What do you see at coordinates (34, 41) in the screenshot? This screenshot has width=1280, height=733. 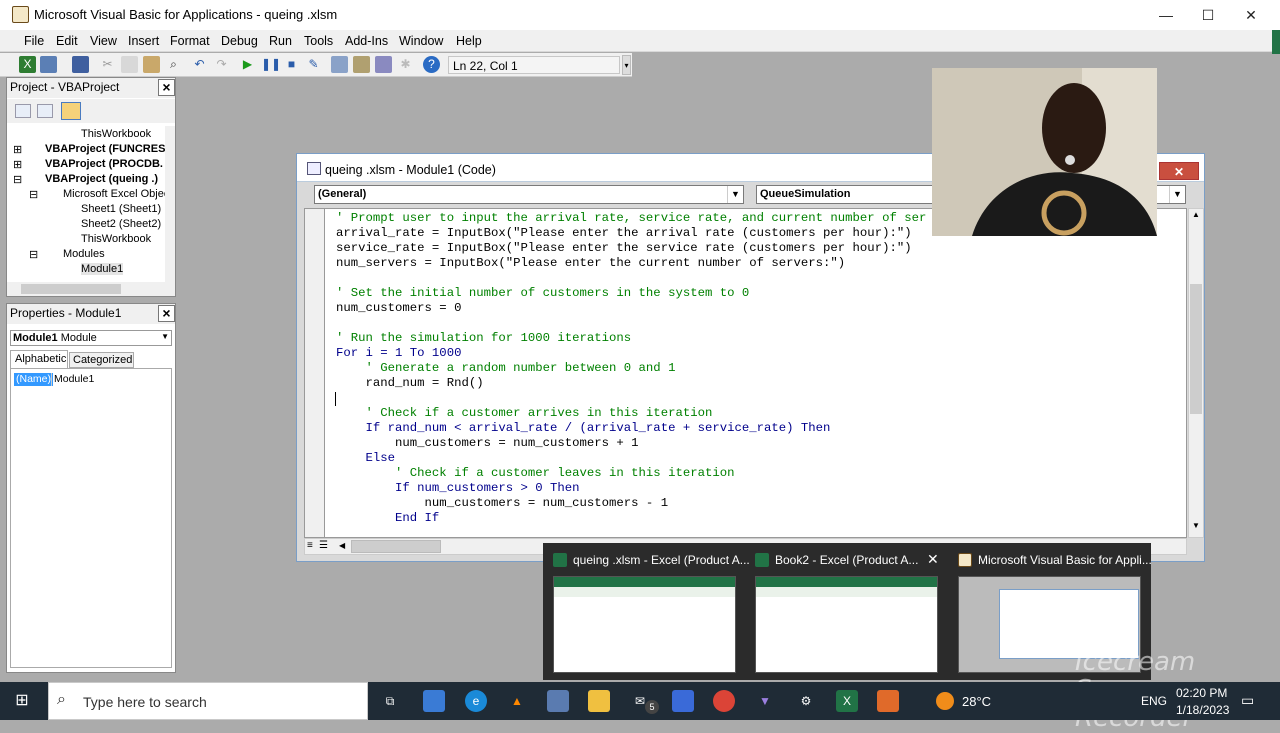 I see `menu-file: File` at bounding box center [34, 41].